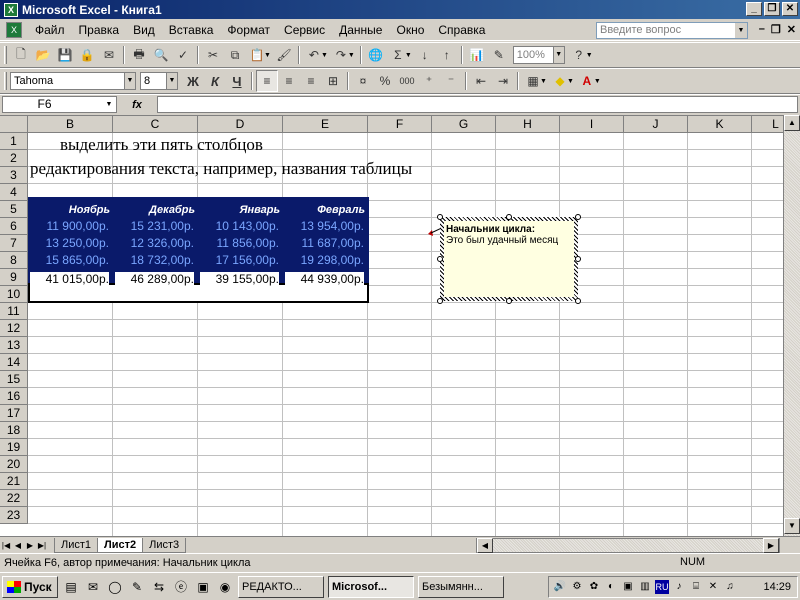 This screenshot has height=600, width=800. Describe the element at coordinates (164, 545) in the screenshot. I see `tab-sheet3: Лист3` at that location.